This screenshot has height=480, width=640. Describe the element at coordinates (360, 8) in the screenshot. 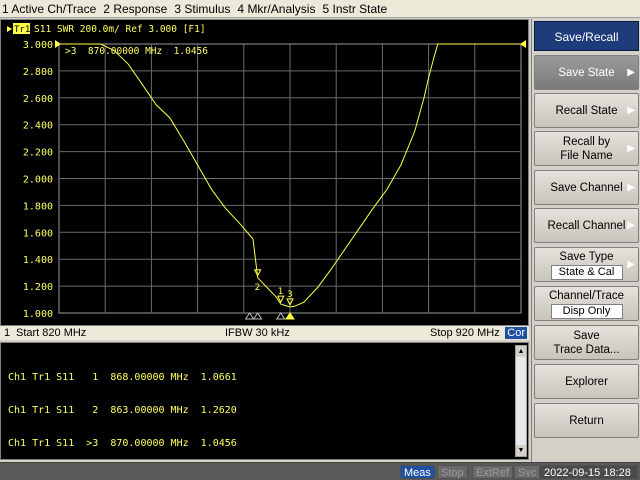

I see `menu-label: Instr State` at that location.